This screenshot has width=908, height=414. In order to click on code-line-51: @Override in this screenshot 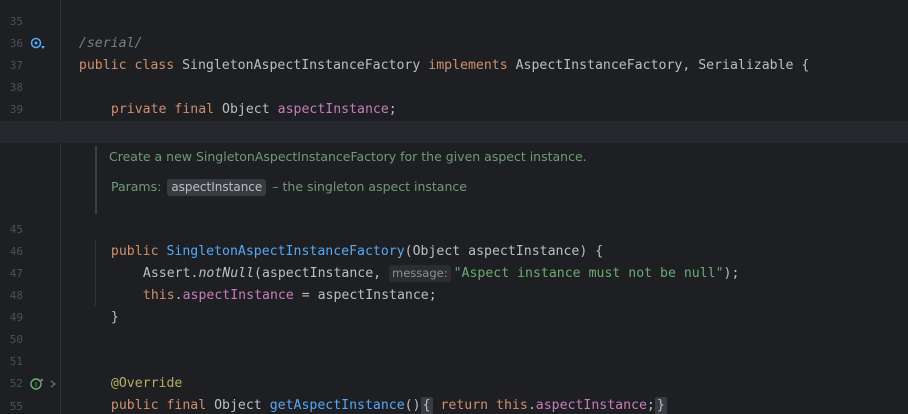, I will do `click(138, 371)`.